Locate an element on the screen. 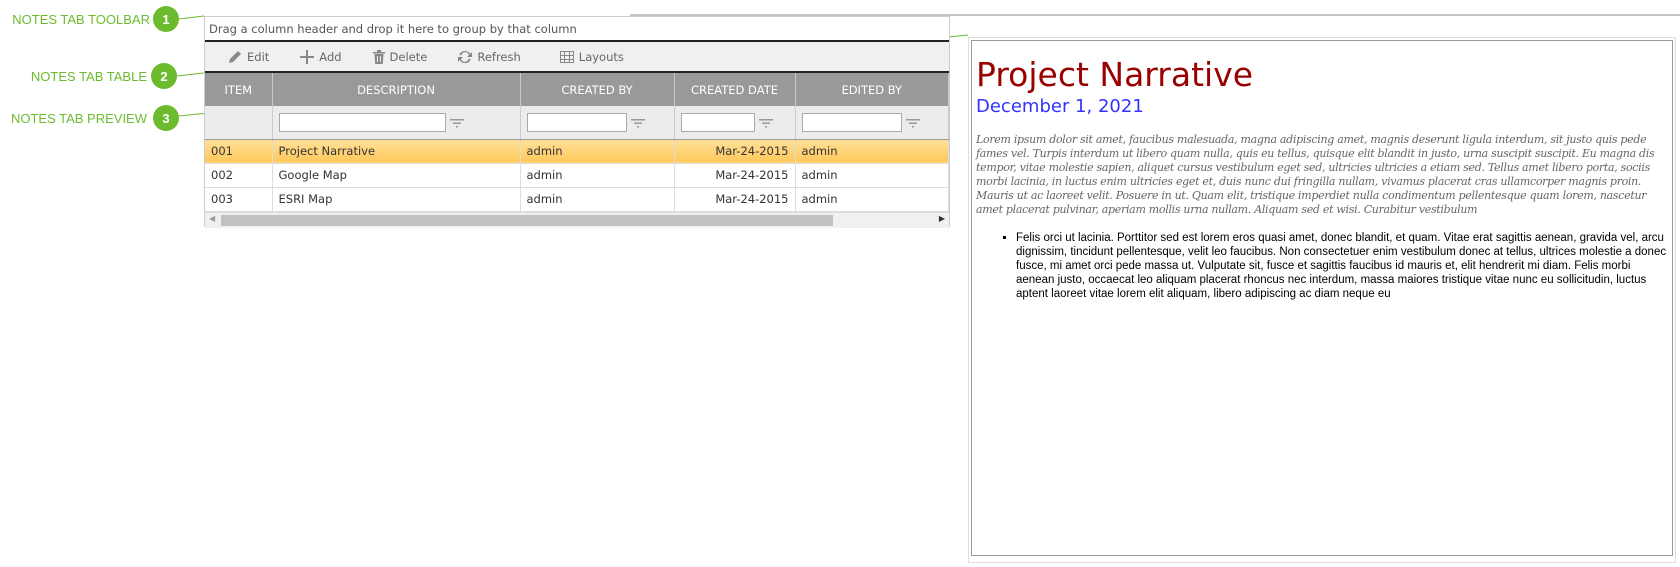 Image resolution: width=1680 pixels, height=567 pixels. column-header-item: ITEM is located at coordinates (239, 89).